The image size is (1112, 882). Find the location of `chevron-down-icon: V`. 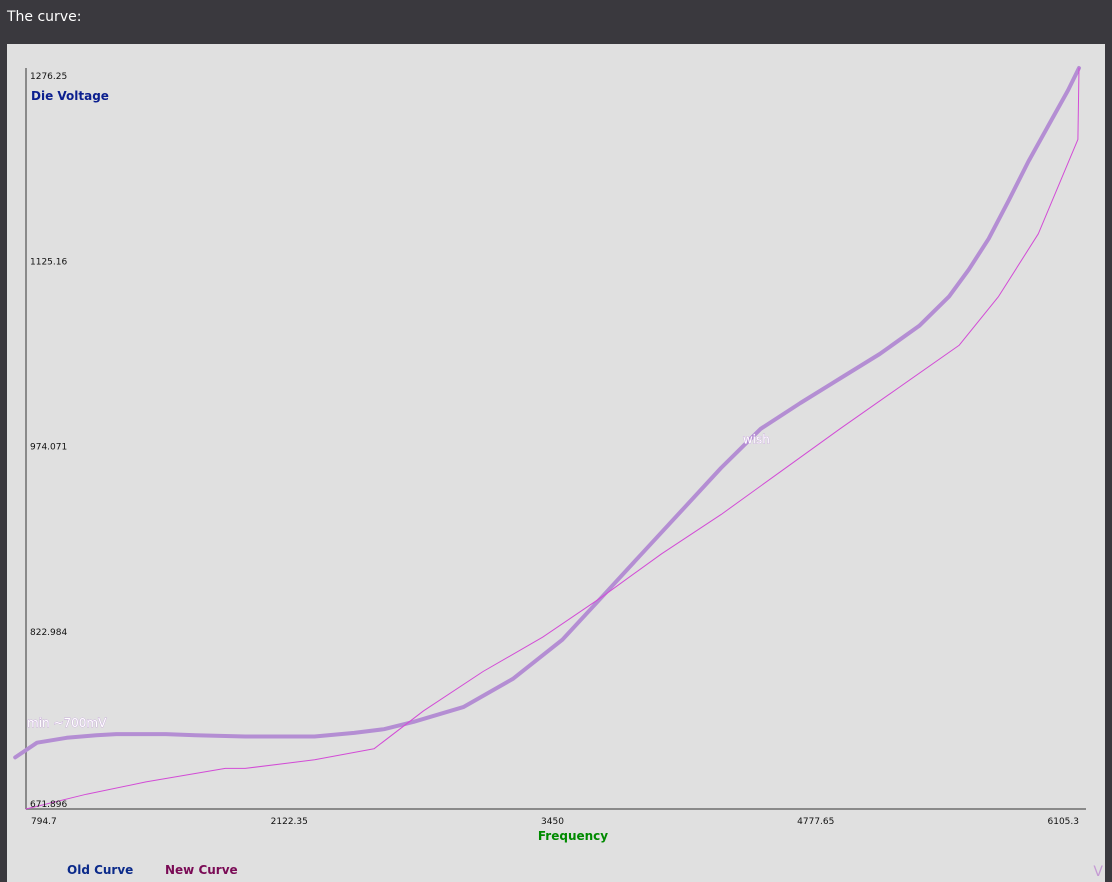

chevron-down-icon: V is located at coordinates (1098, 872).